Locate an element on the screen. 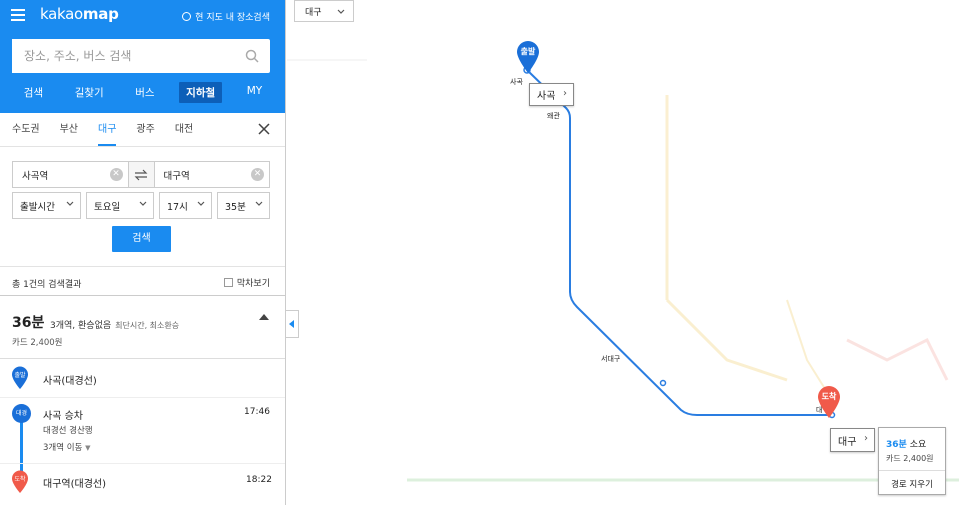 This screenshot has height=505, width=959. start-callout: 사곡 › is located at coordinates (551, 94).